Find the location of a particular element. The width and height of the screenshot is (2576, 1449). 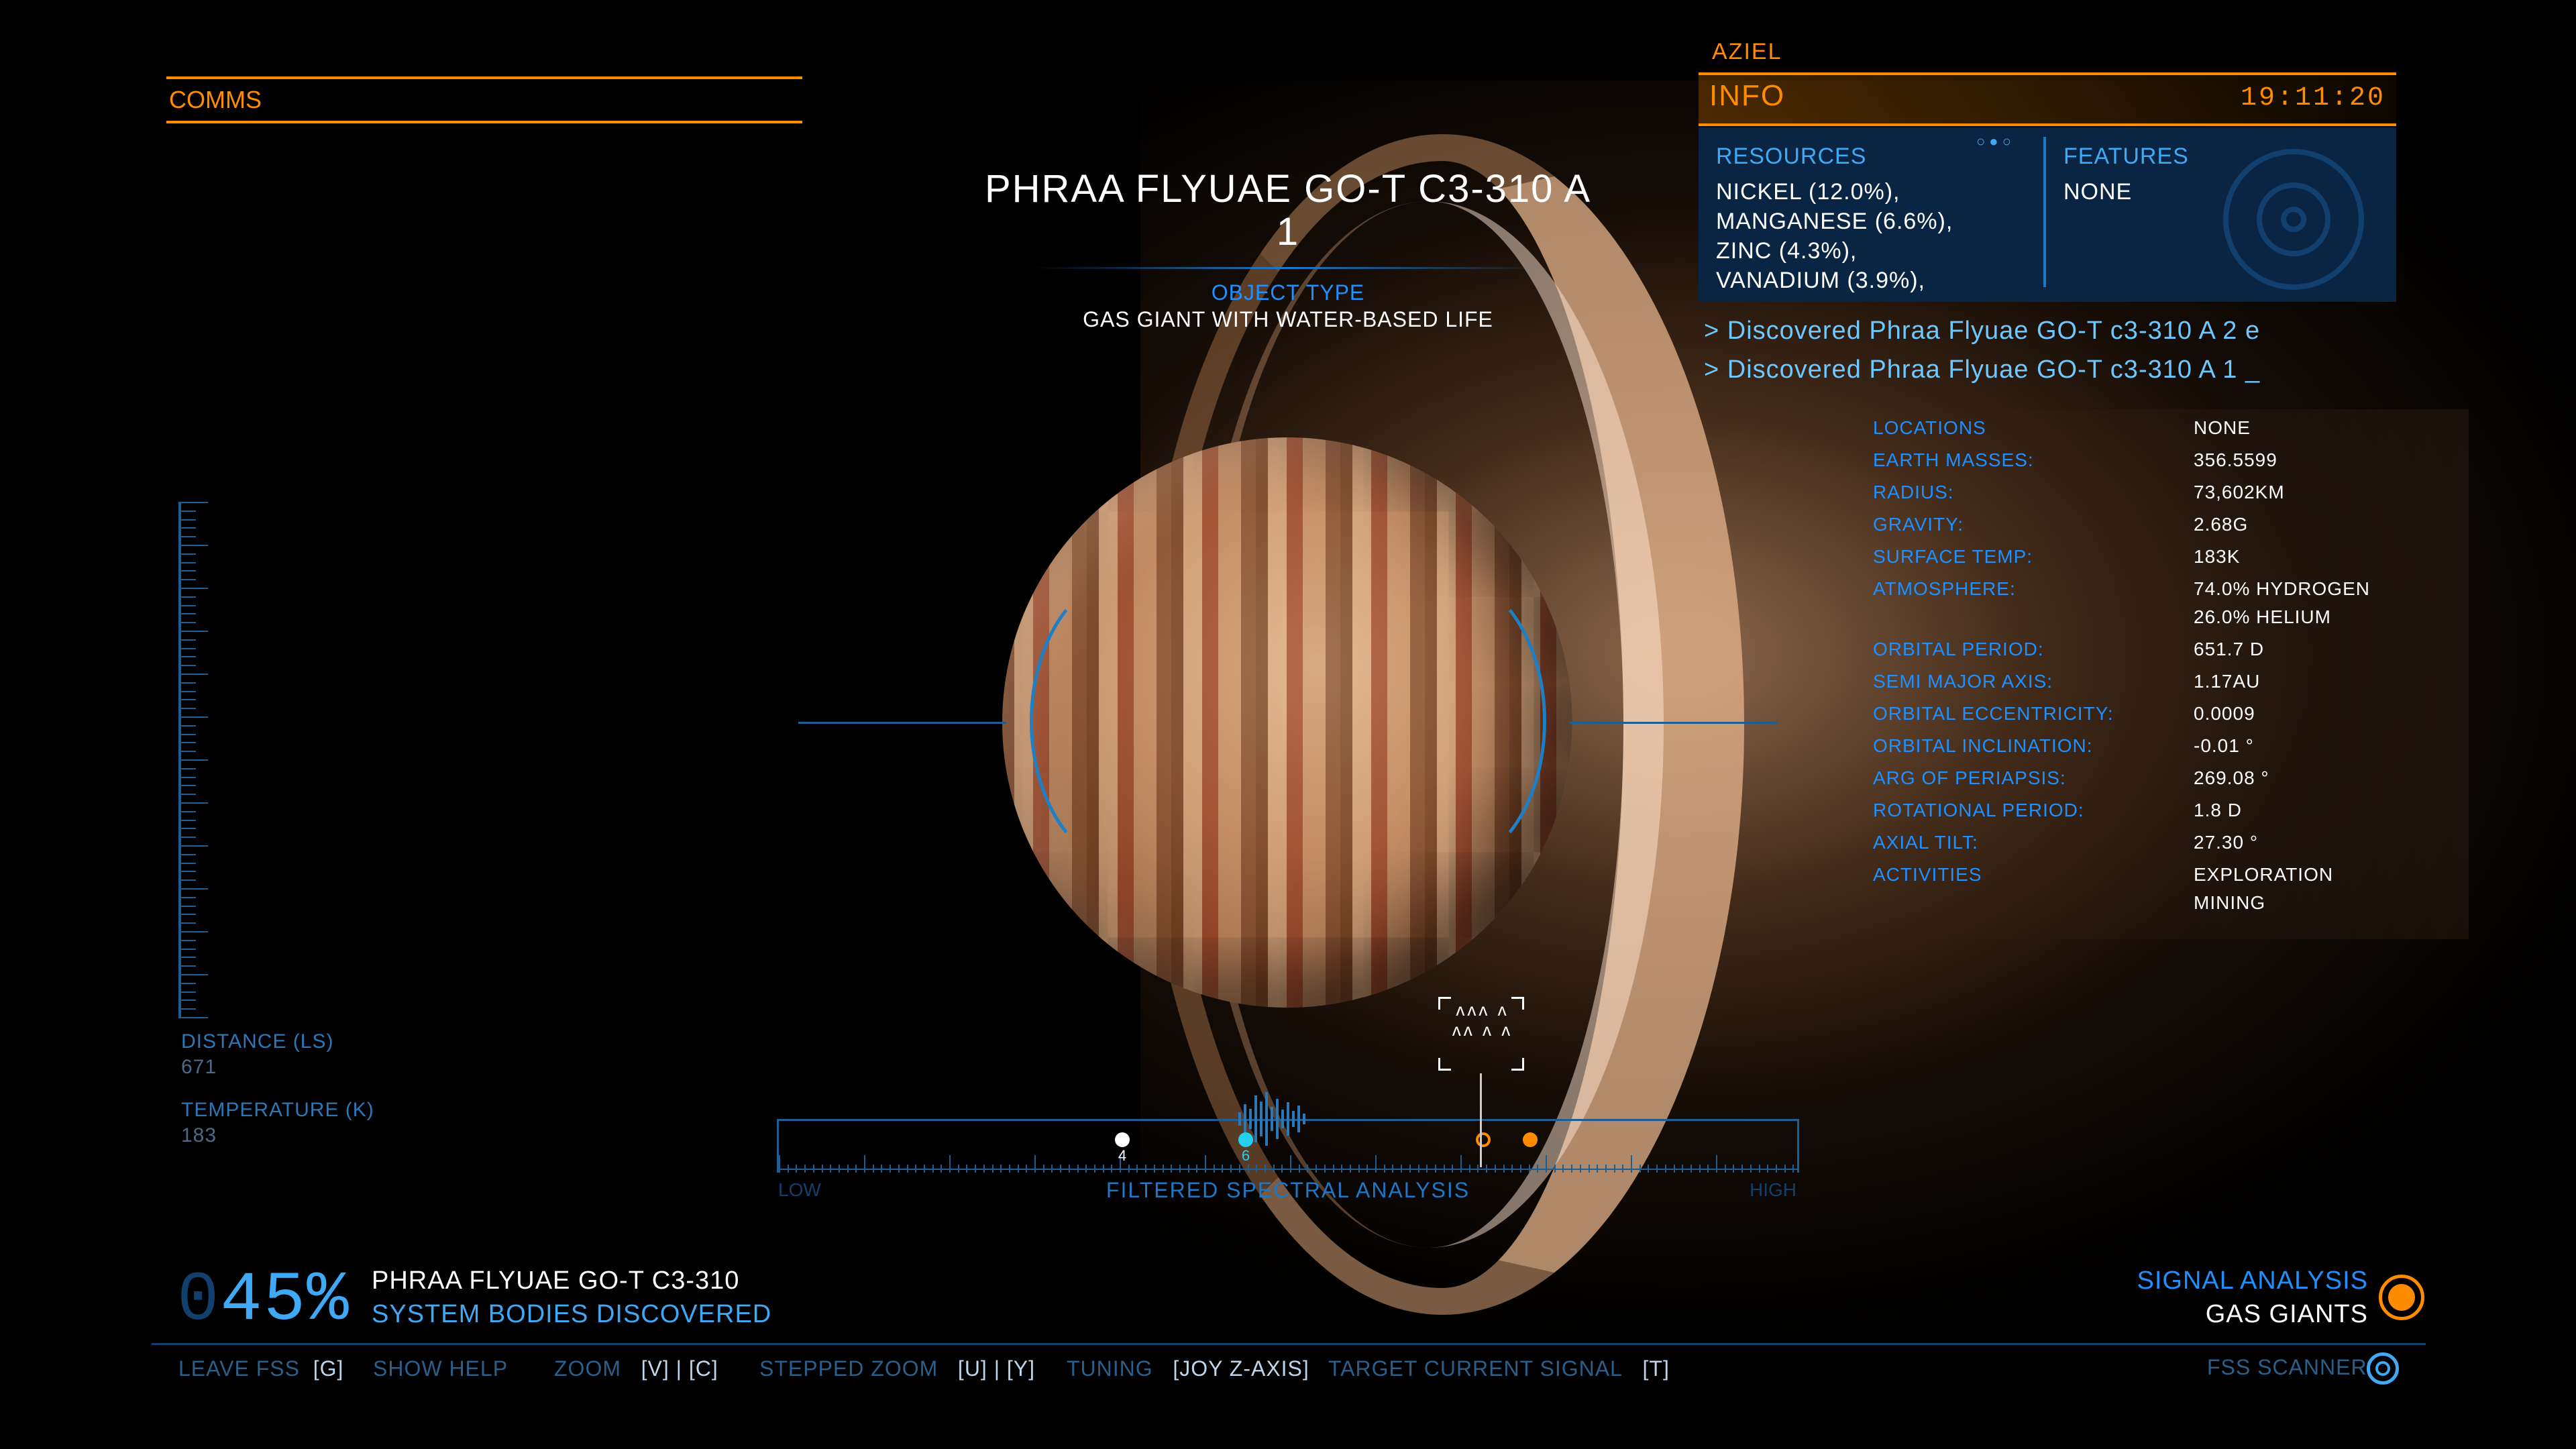

stat-label: ROTATIONAL PERIOD: is located at coordinates (1978, 810).